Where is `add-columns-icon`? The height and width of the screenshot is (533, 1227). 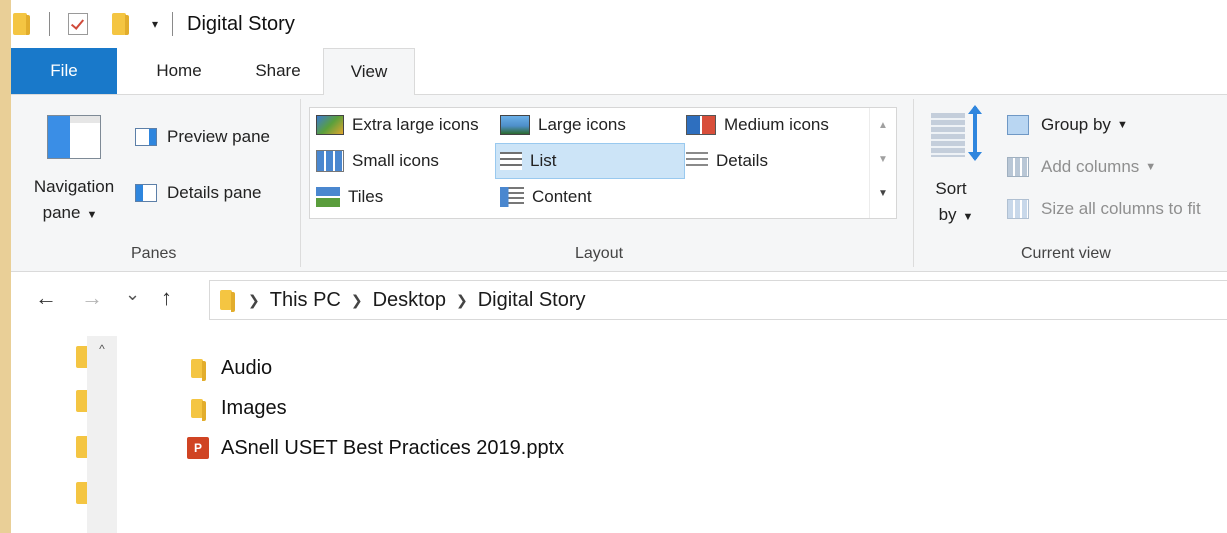 add-columns-icon is located at coordinates (1018, 167).